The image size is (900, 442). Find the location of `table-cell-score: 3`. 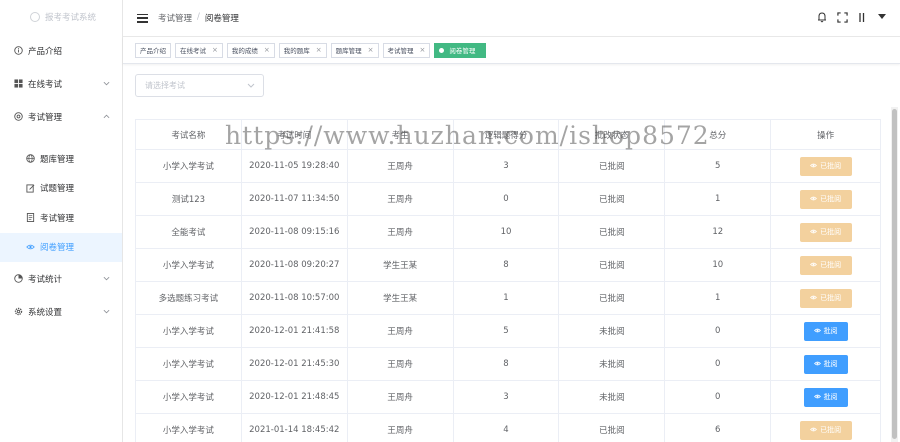

table-cell-score: 3 is located at coordinates (507, 397).